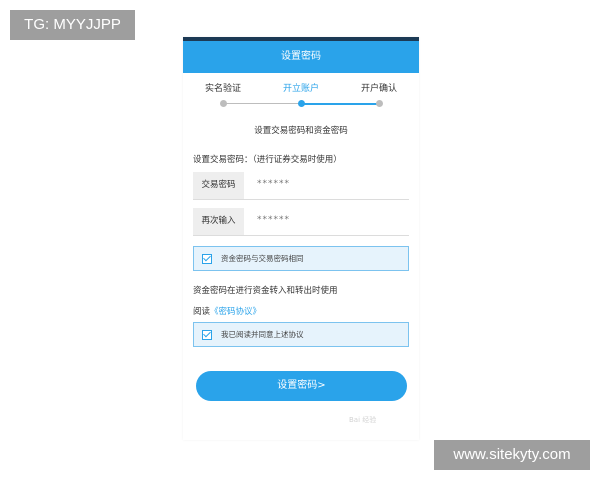 The height and width of the screenshot is (480, 600). I want to click on agreement-line: 阅读《密码协议》, so click(227, 311).